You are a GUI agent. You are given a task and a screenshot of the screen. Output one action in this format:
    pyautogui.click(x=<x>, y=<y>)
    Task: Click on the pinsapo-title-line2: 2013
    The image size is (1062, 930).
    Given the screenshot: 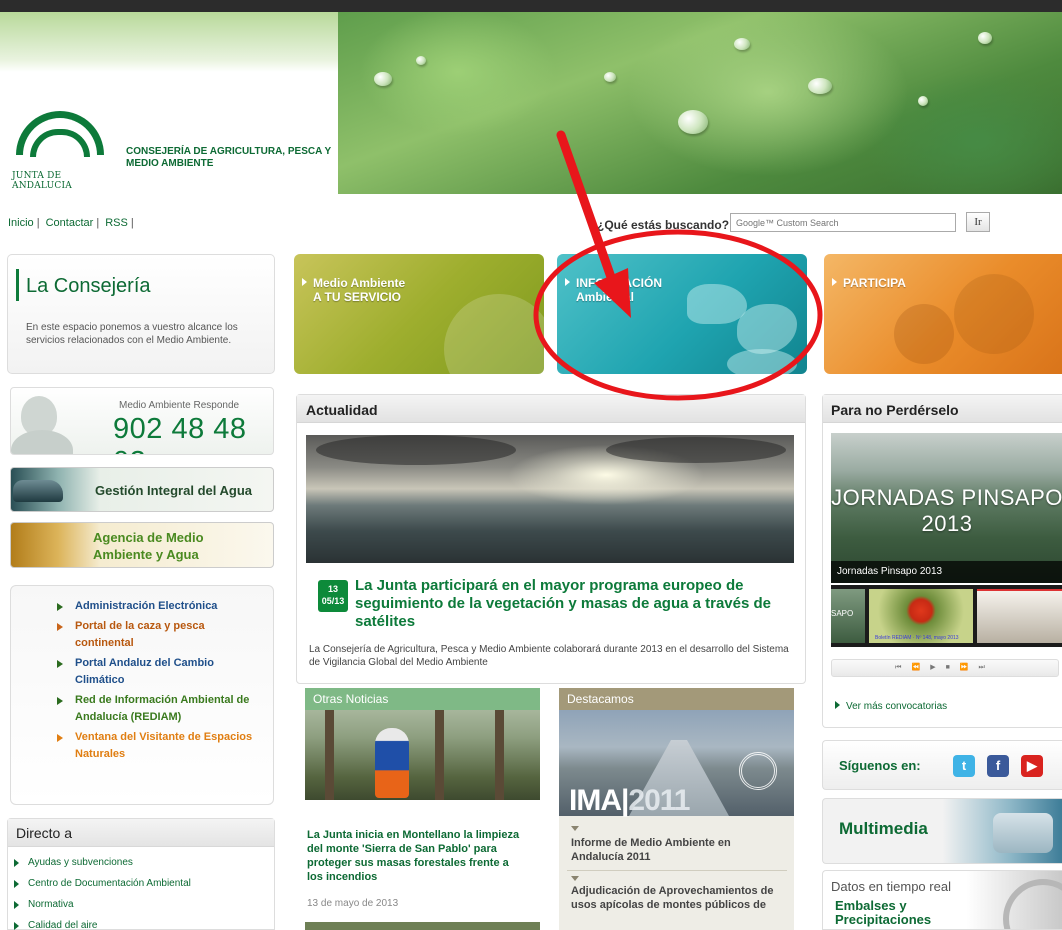 What is the action you would take?
    pyautogui.click(x=947, y=523)
    